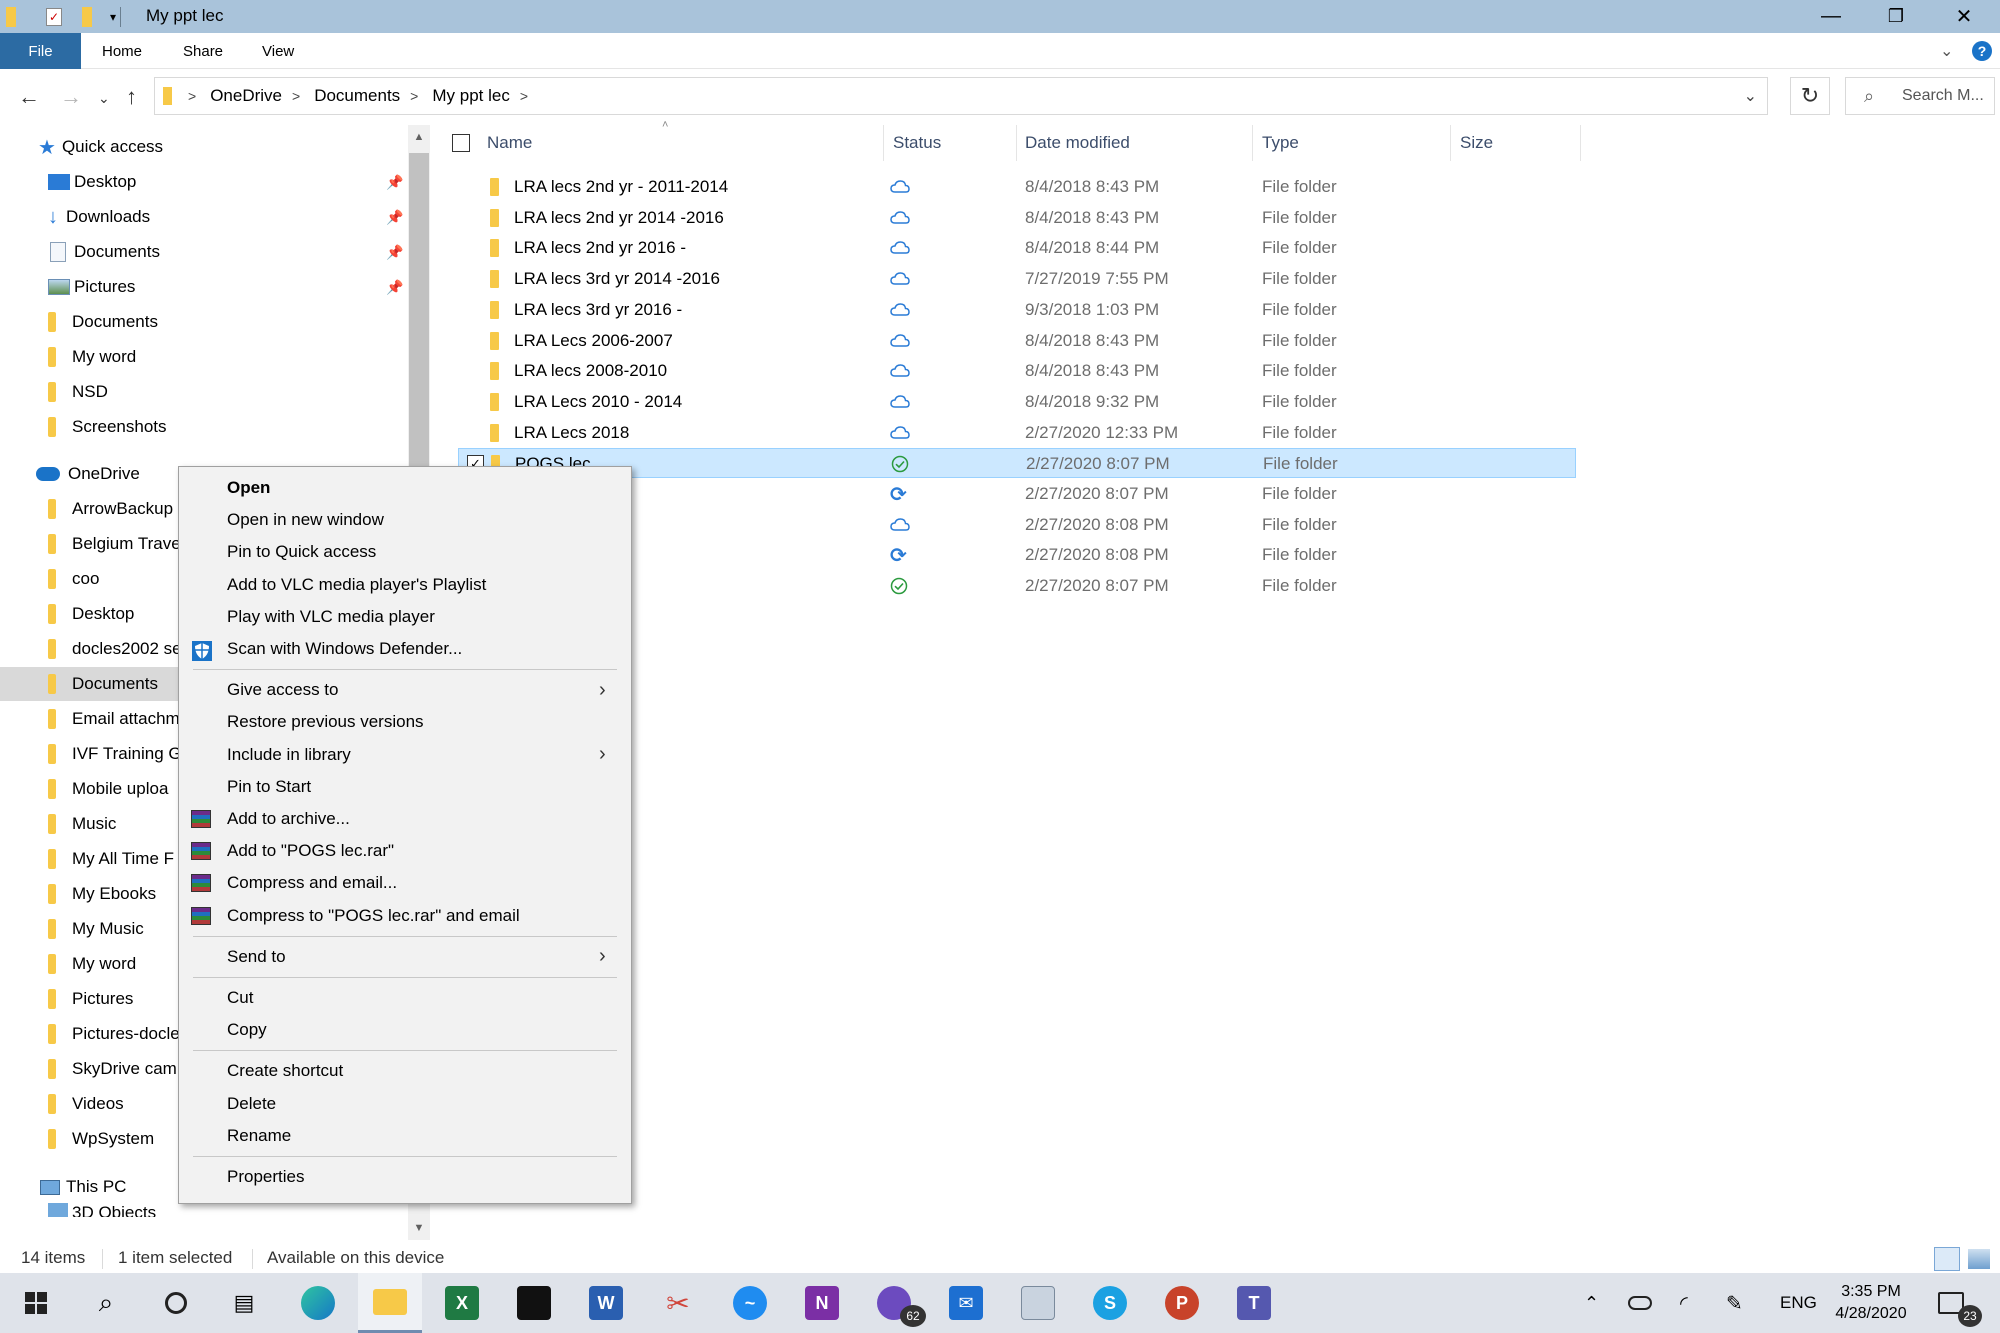  Describe the element at coordinates (750, 1303) in the screenshot. I see `messenger-icon: ~` at that location.